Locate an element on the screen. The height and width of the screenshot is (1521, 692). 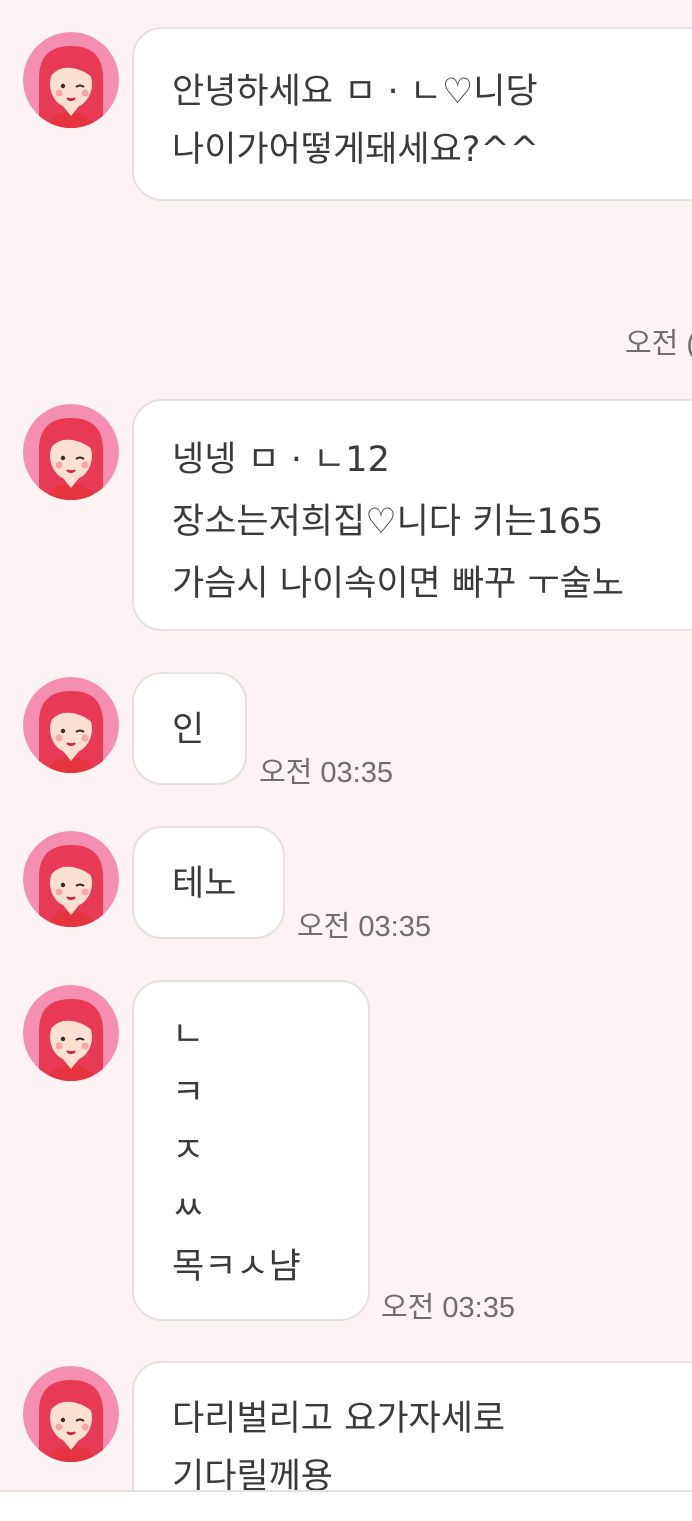
message-bubble: 인 is located at coordinates (189, 728).